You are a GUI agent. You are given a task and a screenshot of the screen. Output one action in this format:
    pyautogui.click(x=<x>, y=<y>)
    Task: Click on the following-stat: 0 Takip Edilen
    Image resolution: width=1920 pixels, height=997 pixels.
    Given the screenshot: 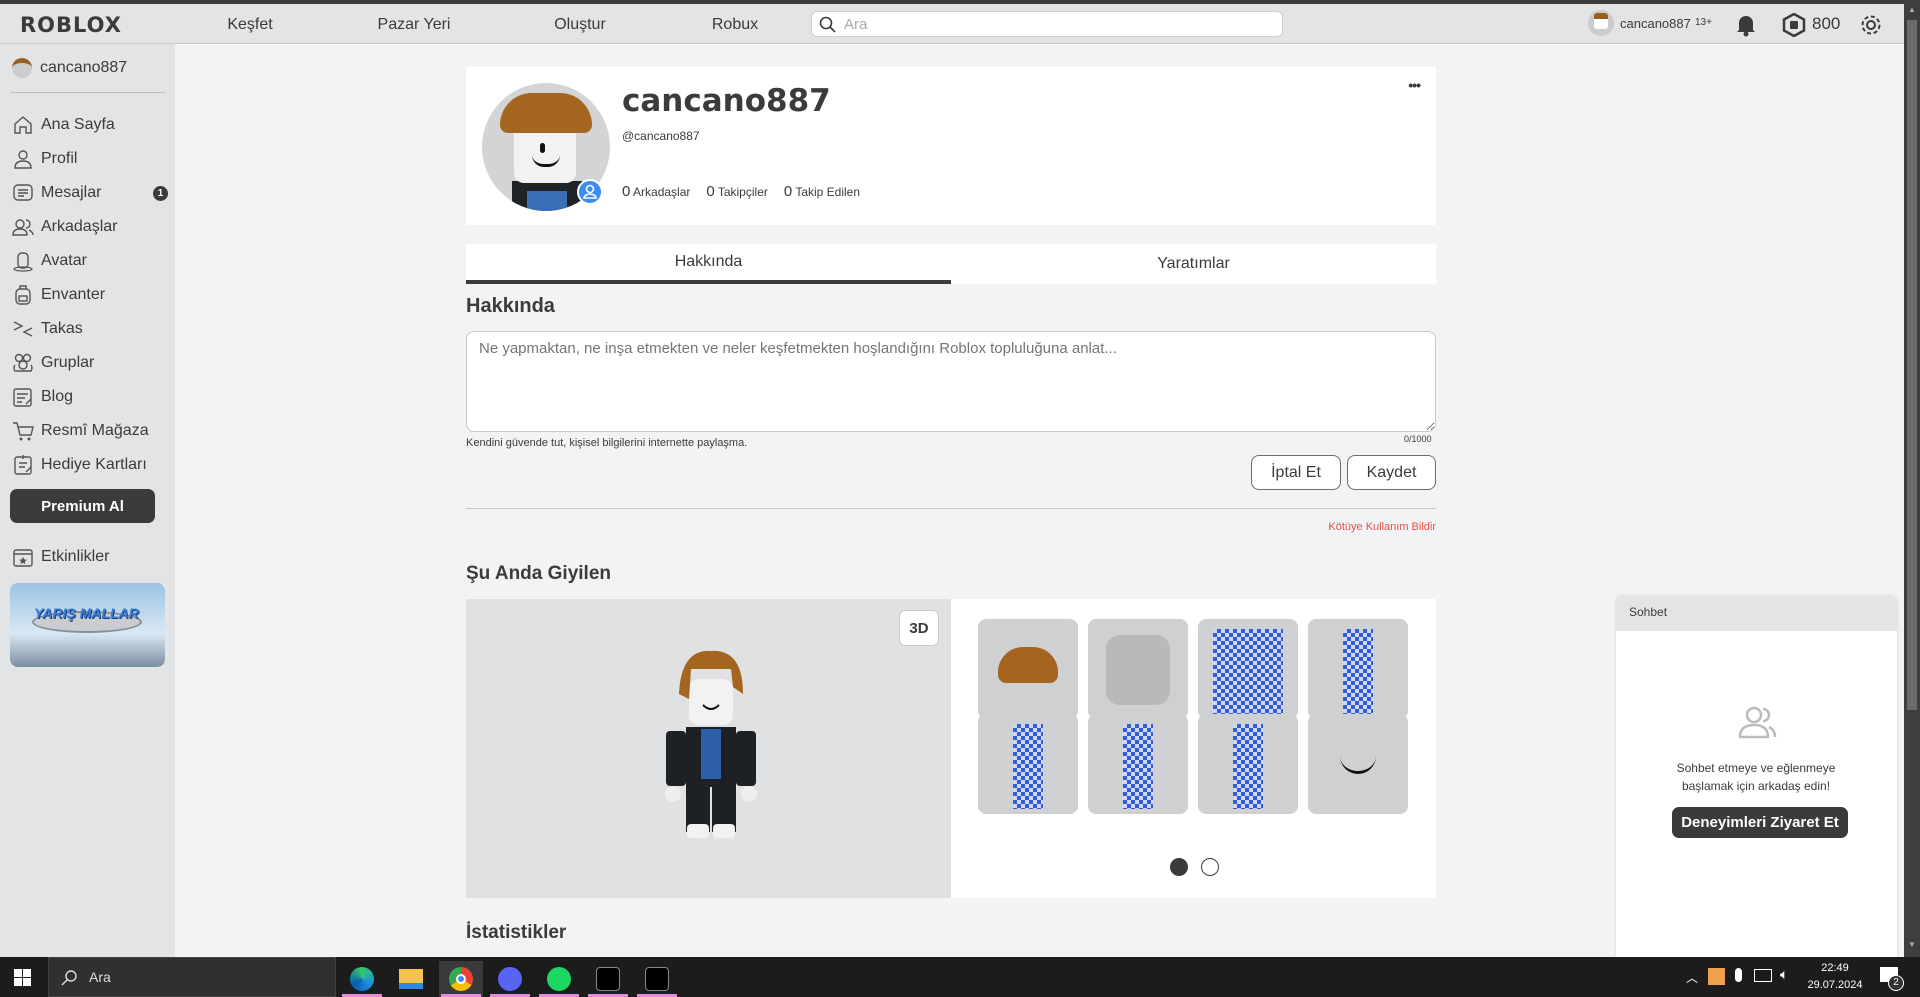 What is the action you would take?
    pyautogui.click(x=822, y=191)
    